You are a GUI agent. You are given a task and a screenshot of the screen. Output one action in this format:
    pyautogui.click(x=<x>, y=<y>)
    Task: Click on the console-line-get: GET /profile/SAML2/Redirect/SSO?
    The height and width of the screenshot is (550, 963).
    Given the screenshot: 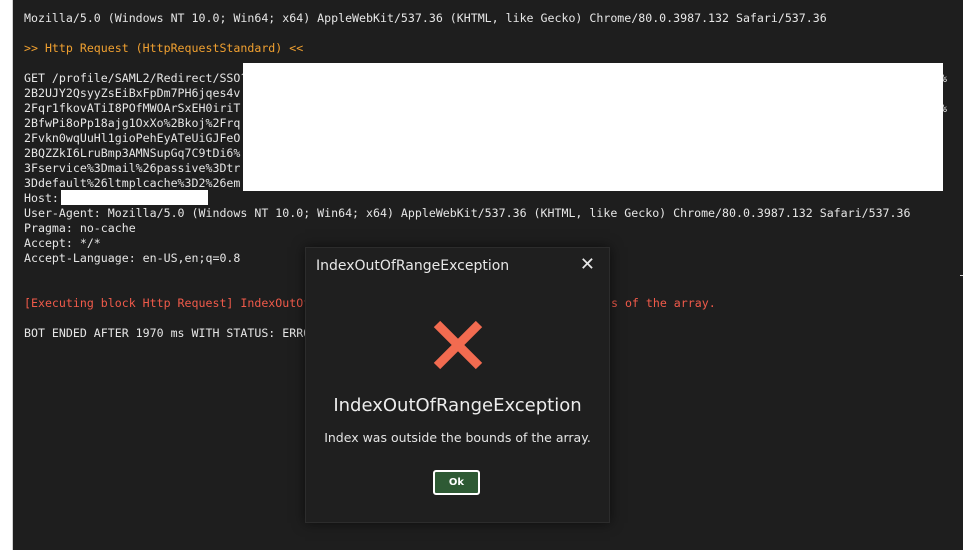 What is the action you would take?
    pyautogui.click(x=136, y=78)
    